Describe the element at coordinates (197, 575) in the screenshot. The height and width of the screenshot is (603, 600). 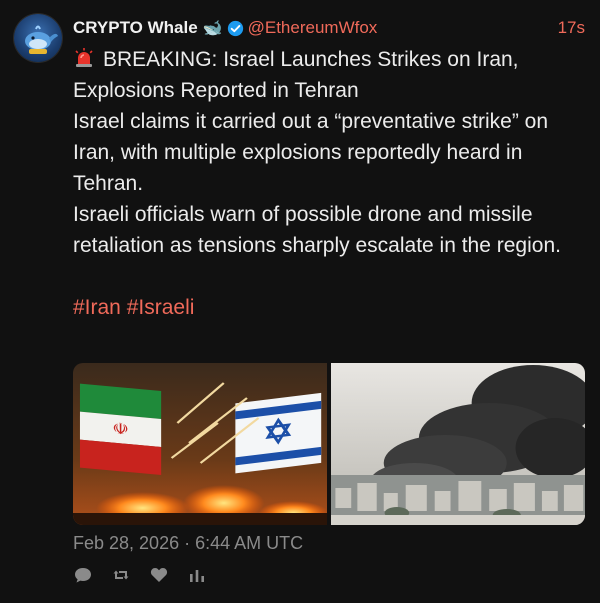
I see `stats-icon` at that location.